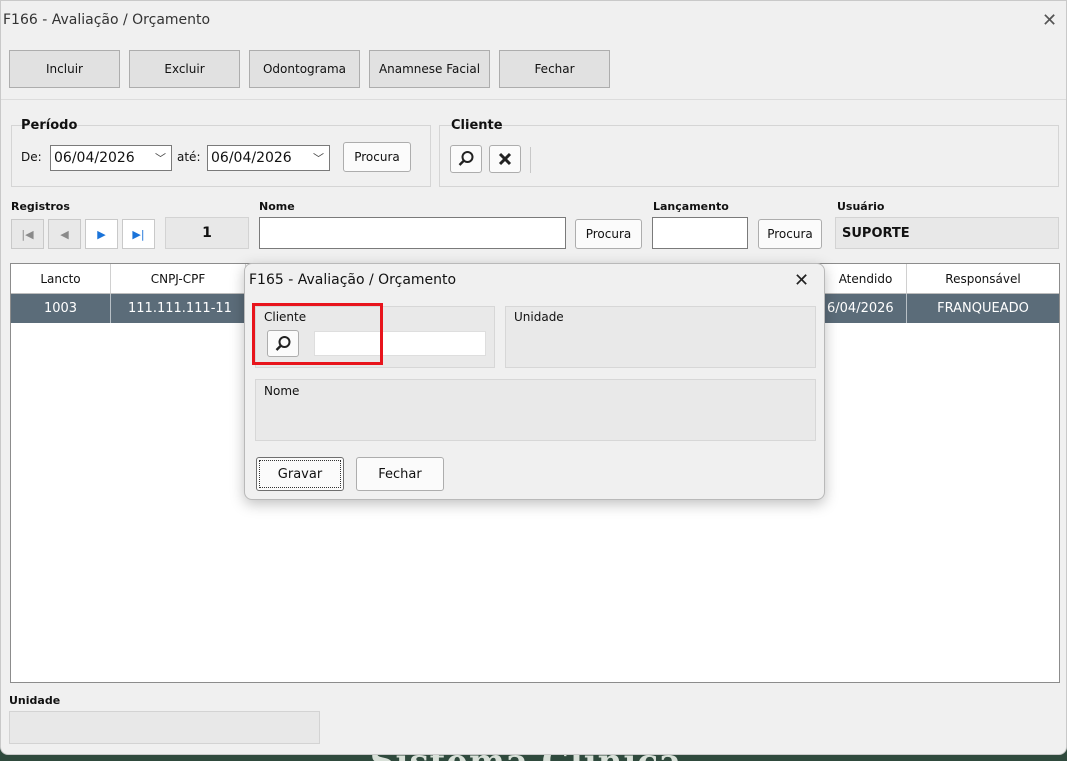 The image size is (1067, 761). Describe the element at coordinates (49, 125) in the screenshot. I see `period-title: Período` at that location.